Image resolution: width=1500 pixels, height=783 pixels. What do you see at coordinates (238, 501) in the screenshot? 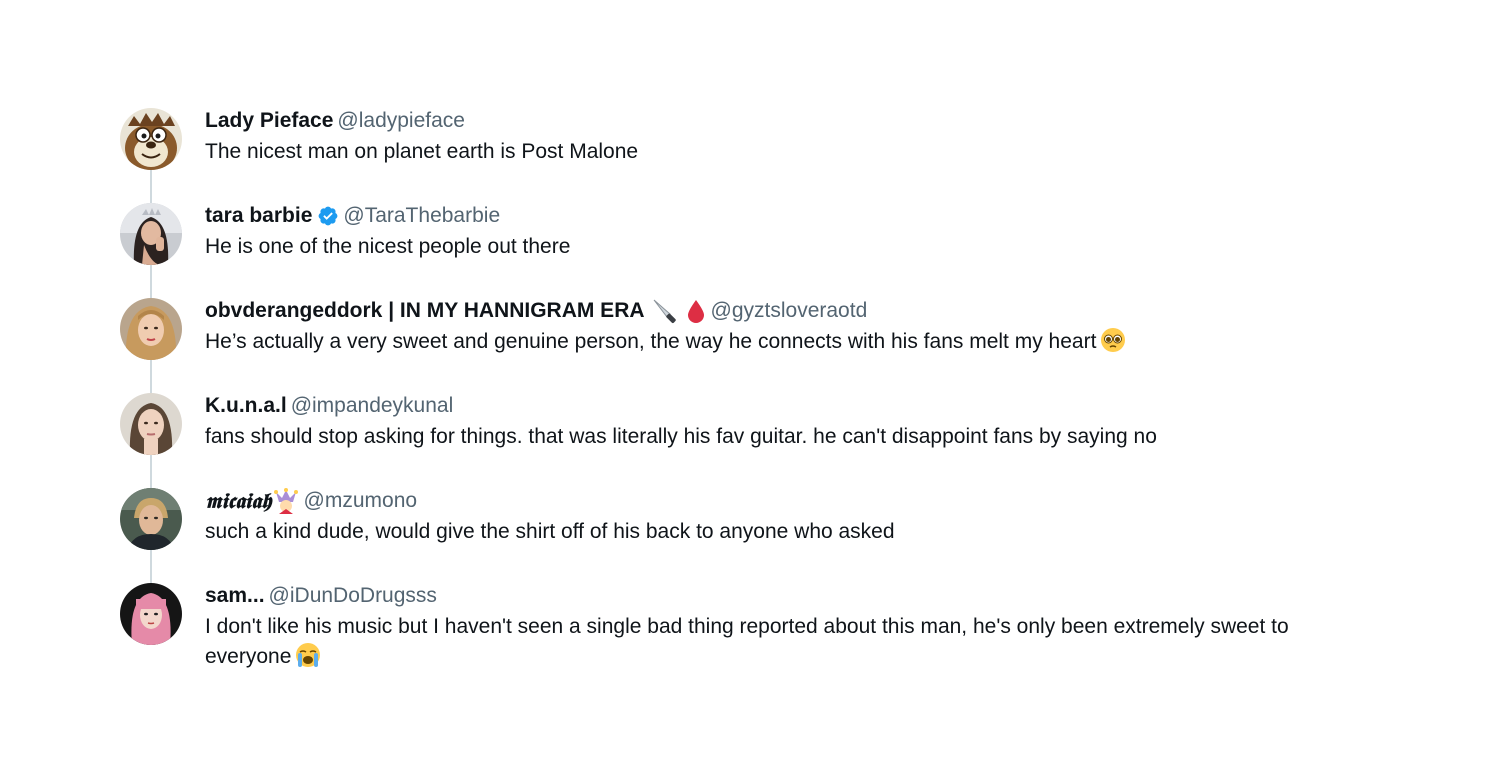
I see `display-name: 𝖒𝖎𝖈𝖆𝖎𝖆𝖍` at bounding box center [238, 501].